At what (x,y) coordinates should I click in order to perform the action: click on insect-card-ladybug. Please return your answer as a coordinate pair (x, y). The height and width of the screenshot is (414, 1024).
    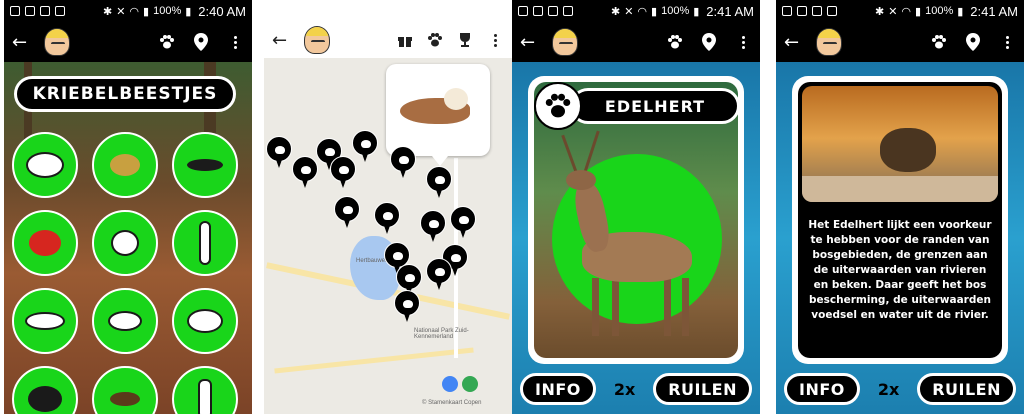
    Looking at the image, I should click on (45, 243).